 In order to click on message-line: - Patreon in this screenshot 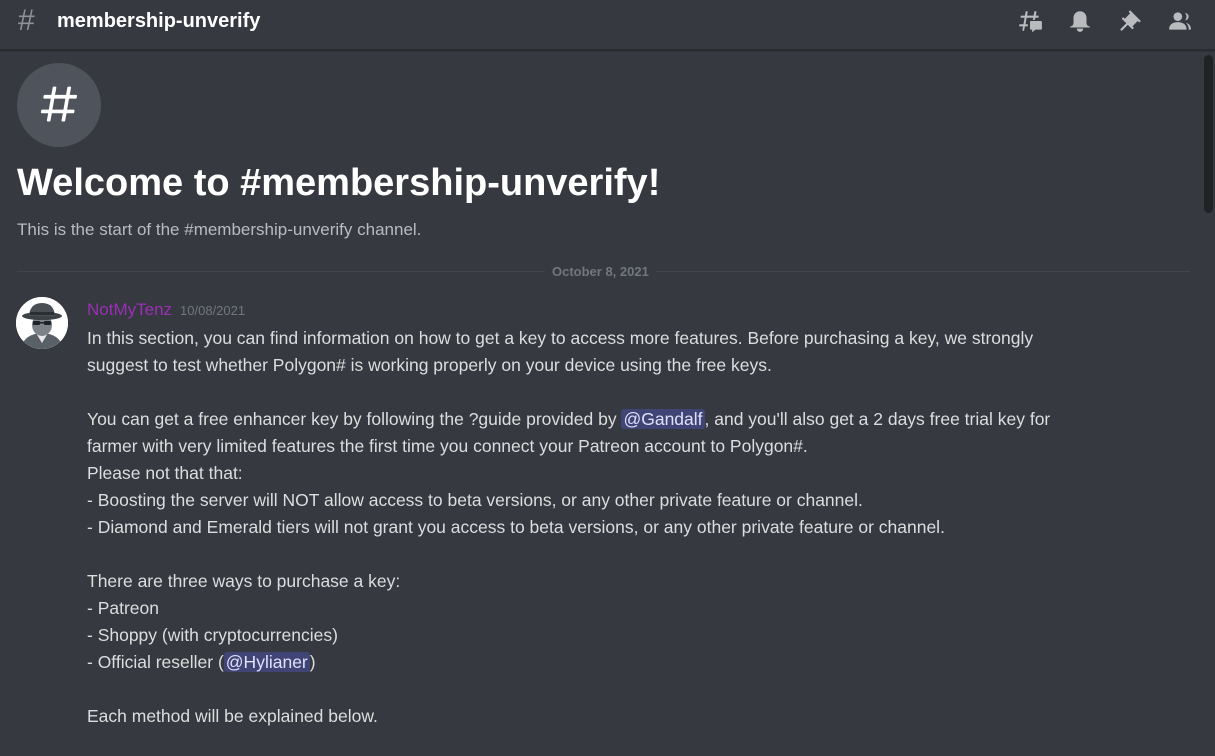, I will do `click(123, 608)`.